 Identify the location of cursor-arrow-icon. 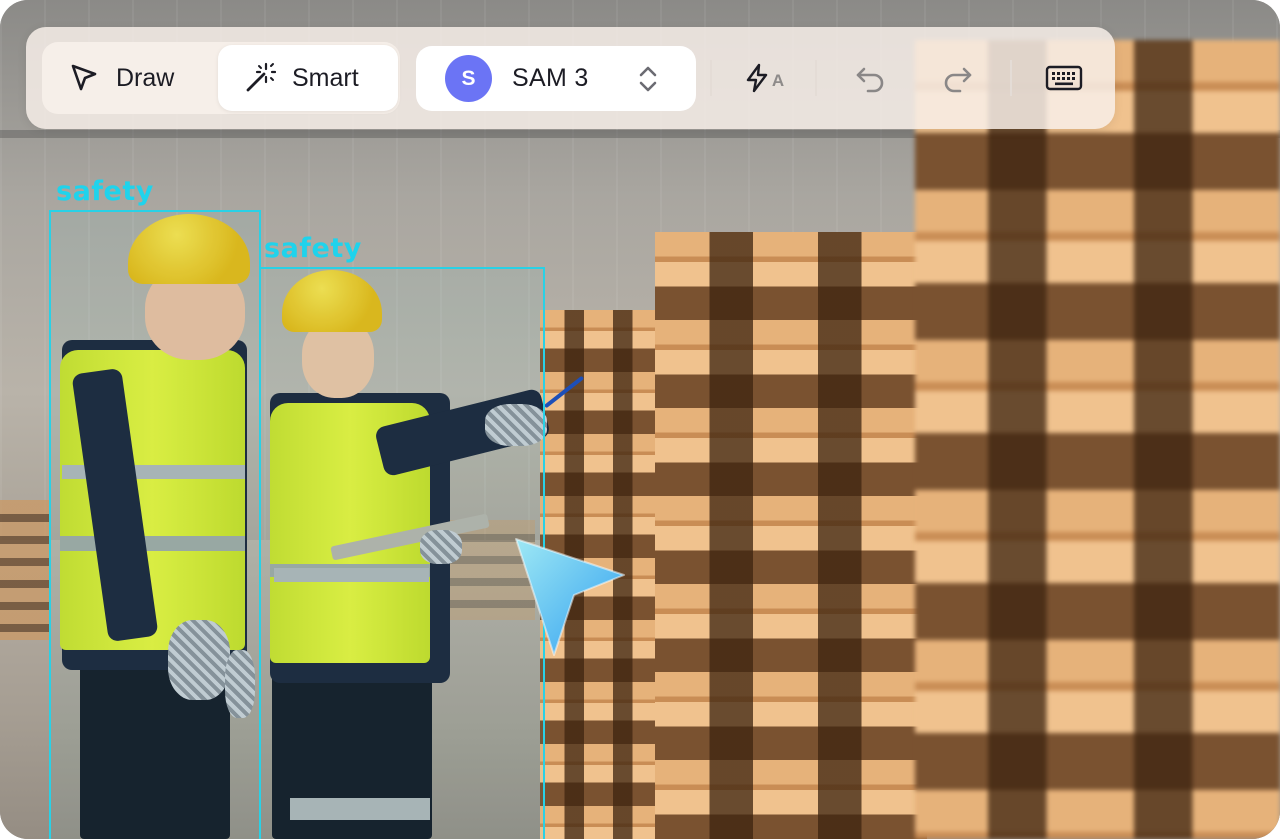
(84, 77).